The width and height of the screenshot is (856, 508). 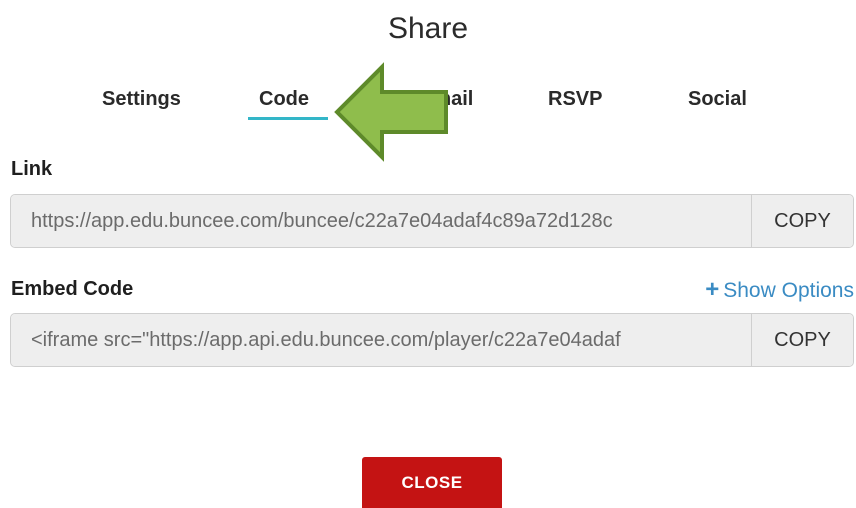 I want to click on show-options-link: + Show Options, so click(x=779, y=290).